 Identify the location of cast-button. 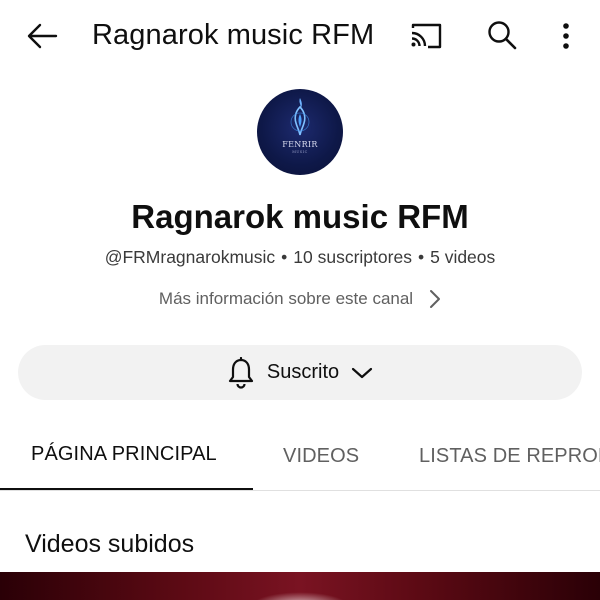
(426, 36).